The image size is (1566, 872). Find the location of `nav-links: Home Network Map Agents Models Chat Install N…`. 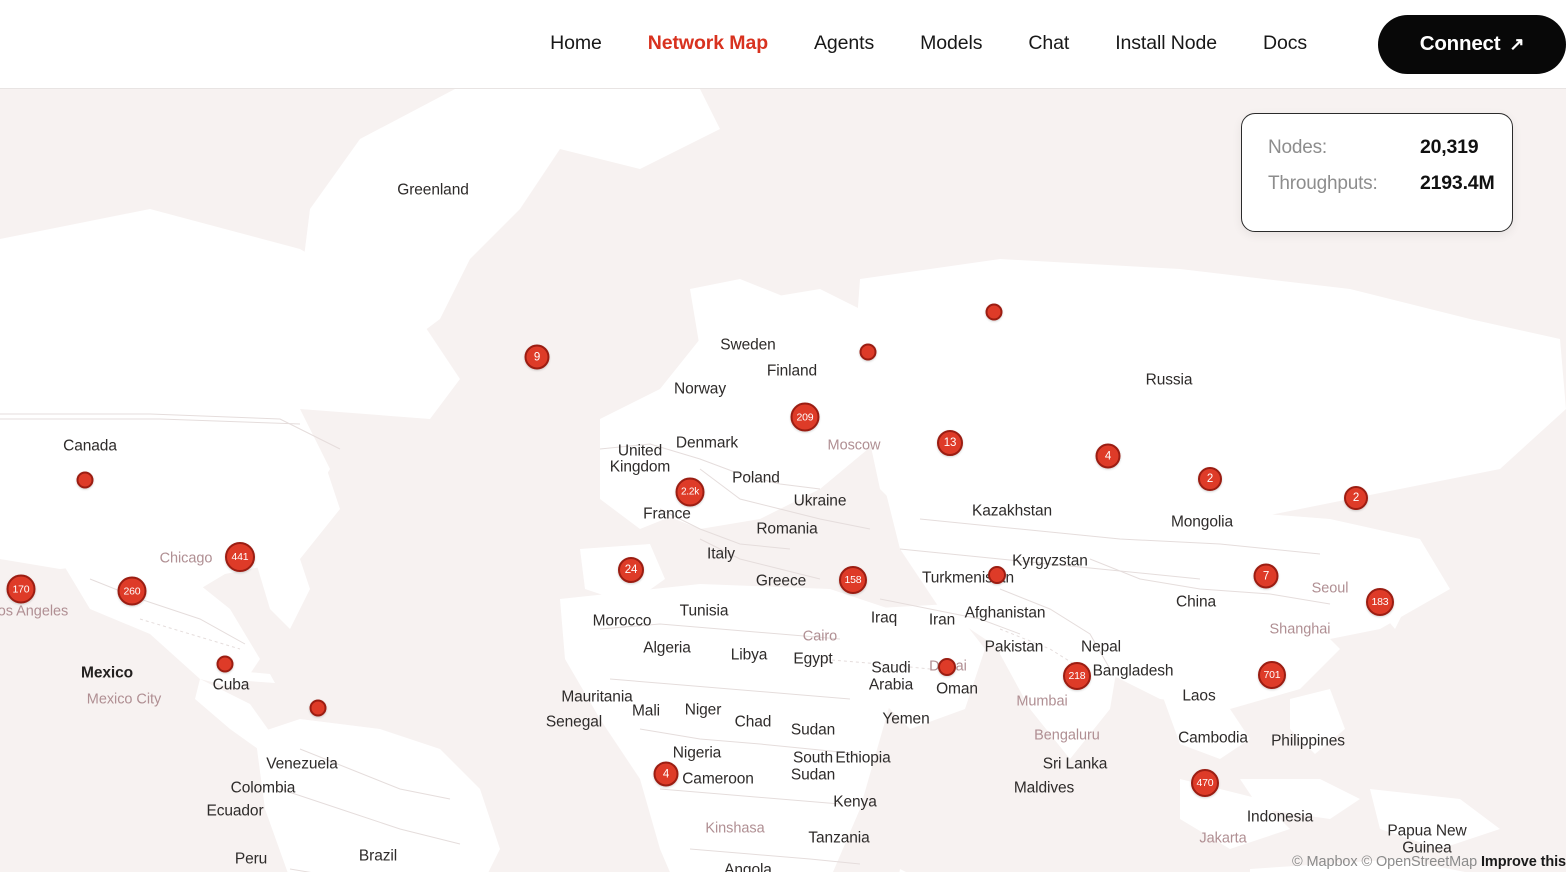

nav-links: Home Network Map Agents Models Chat Install N… is located at coordinates (928, 44).